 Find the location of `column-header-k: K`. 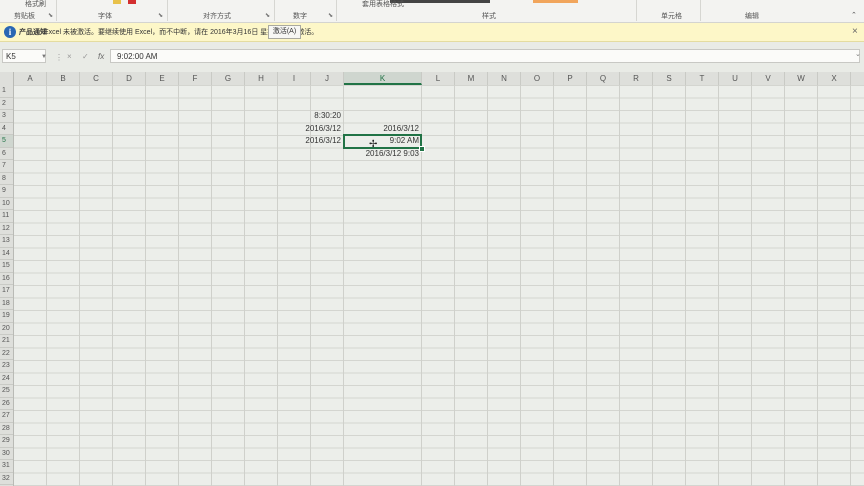

column-header-k: K is located at coordinates (383, 78).